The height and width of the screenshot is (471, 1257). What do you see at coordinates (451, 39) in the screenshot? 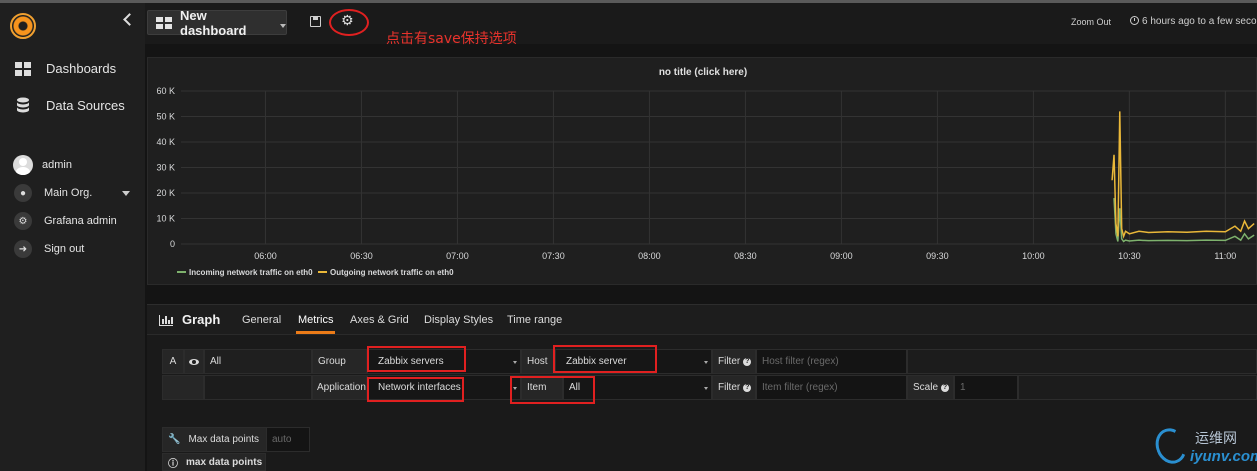
I see `annotation-text: 点击有save保持选项` at bounding box center [451, 39].